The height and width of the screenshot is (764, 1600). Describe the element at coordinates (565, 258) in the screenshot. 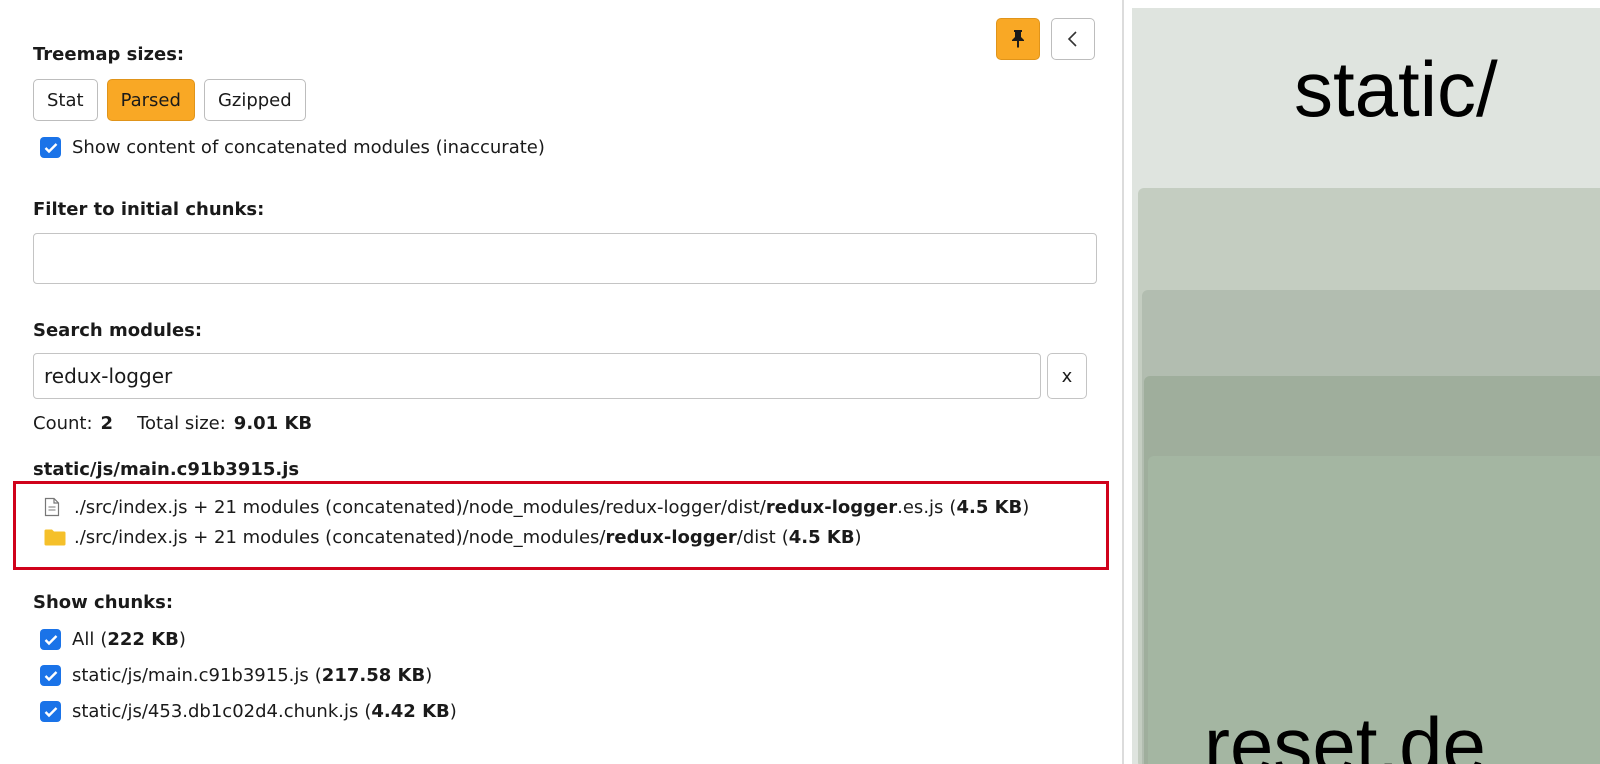

I see `filter-initial-chunks-input` at that location.